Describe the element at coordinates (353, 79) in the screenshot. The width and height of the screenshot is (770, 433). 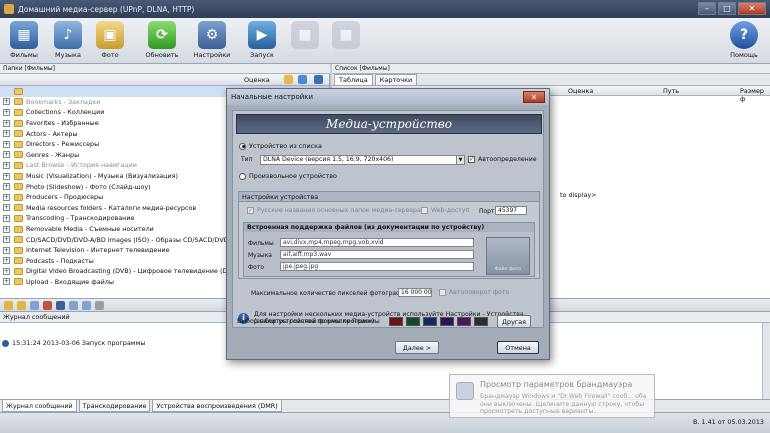
I see `tab-table: Таблица` at that location.